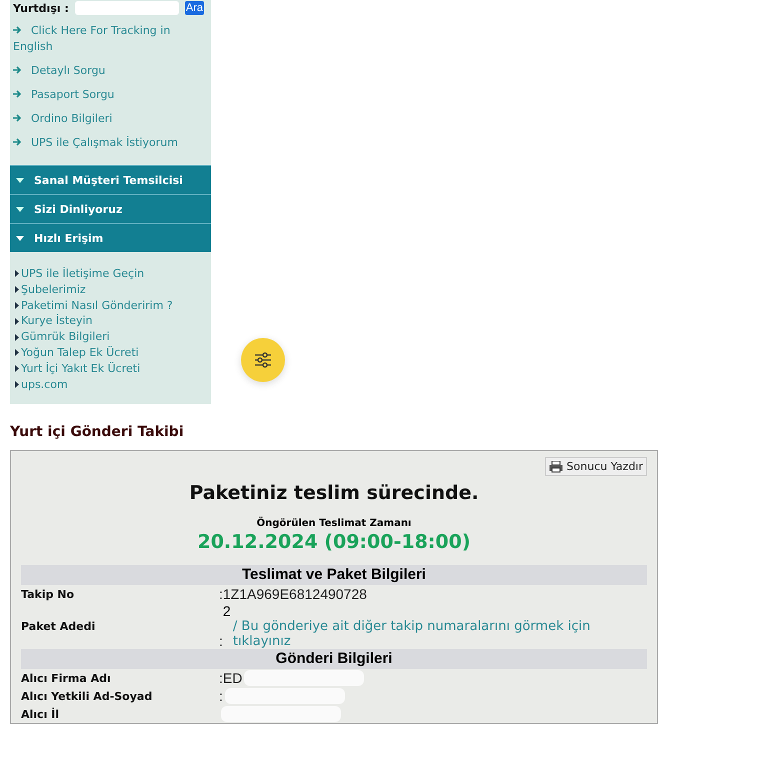 This screenshot has width=768, height=768. I want to click on print-button: Sonucu Yazdır, so click(595, 466).